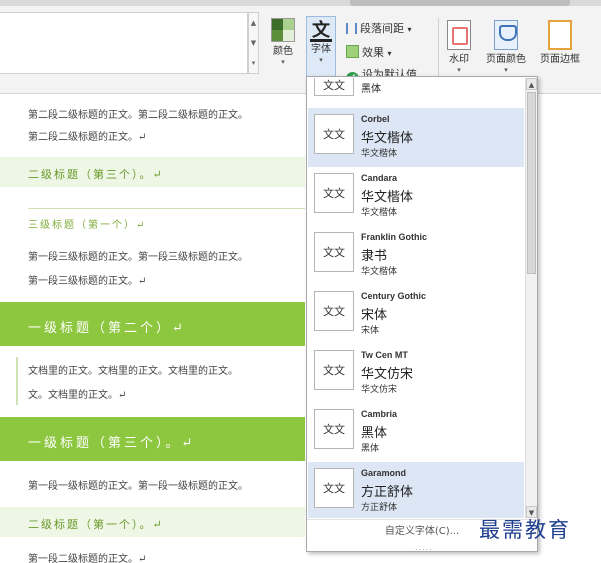  I want to click on heading2-line: 二级标题（第一个）。↵, so click(96, 524).